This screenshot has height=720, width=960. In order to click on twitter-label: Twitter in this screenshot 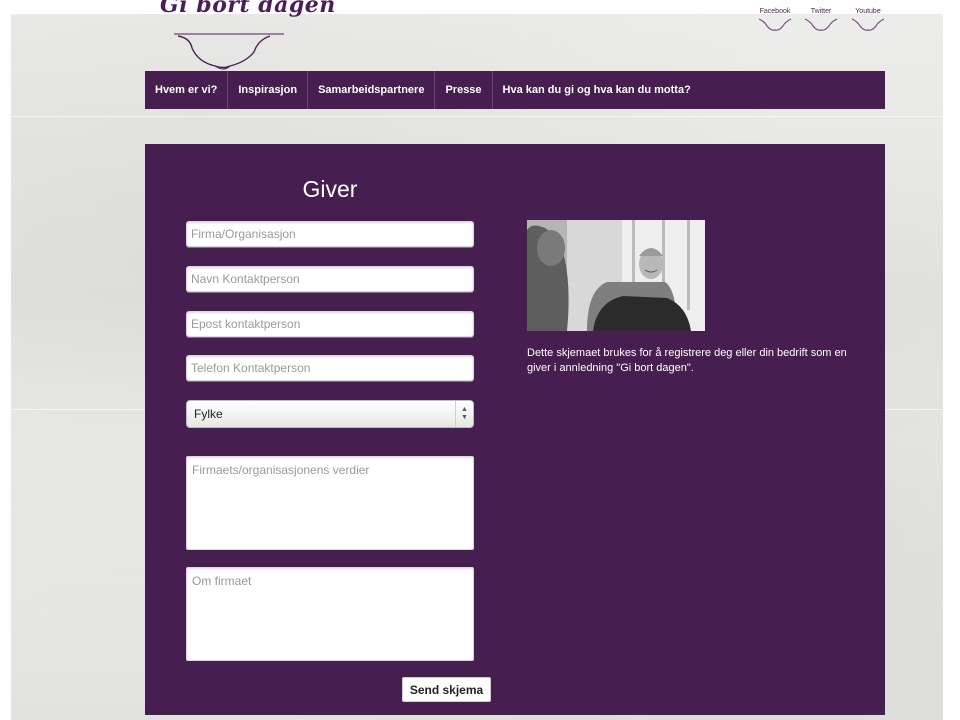, I will do `click(821, 11)`.